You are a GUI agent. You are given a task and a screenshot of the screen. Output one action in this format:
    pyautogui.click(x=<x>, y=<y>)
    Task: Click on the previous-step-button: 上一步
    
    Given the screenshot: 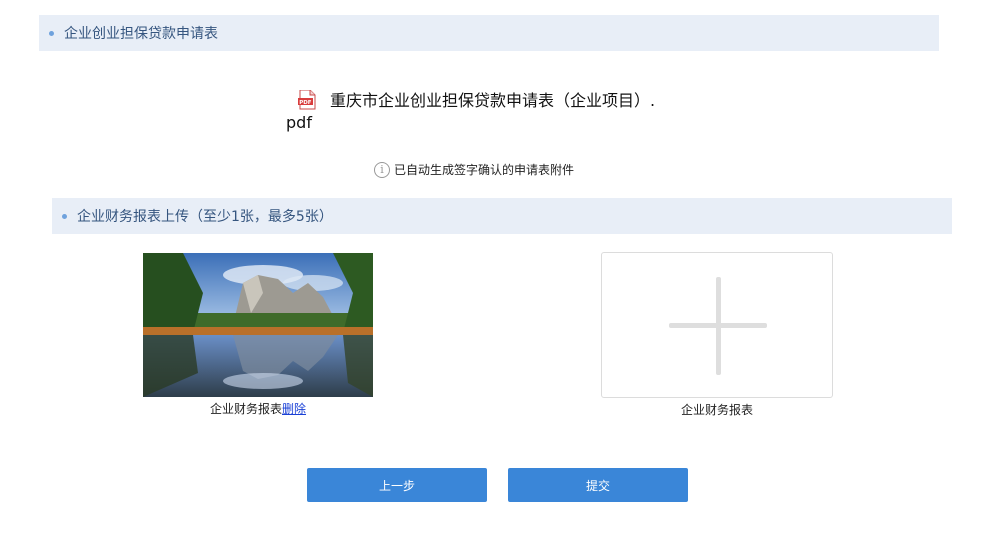 What is the action you would take?
    pyautogui.click(x=397, y=485)
    